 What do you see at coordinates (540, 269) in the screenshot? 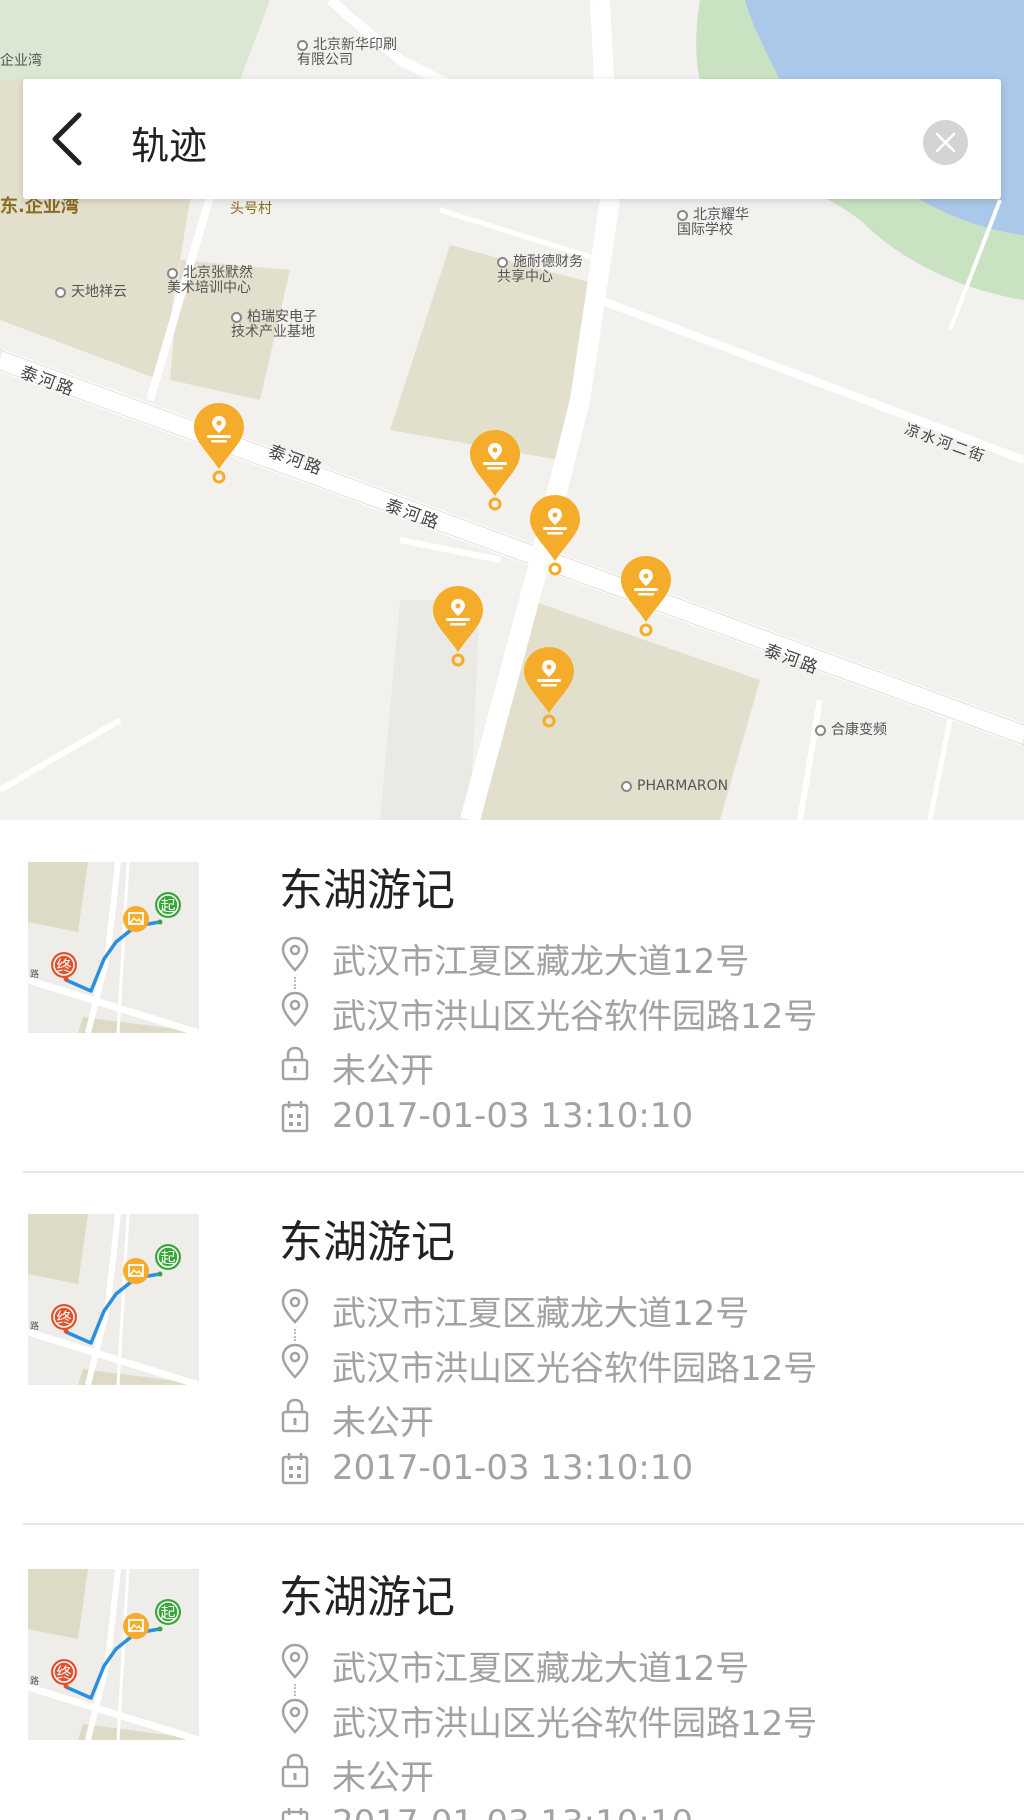
I see `map-poi-label: 施耐德财务 共享中心` at bounding box center [540, 269].